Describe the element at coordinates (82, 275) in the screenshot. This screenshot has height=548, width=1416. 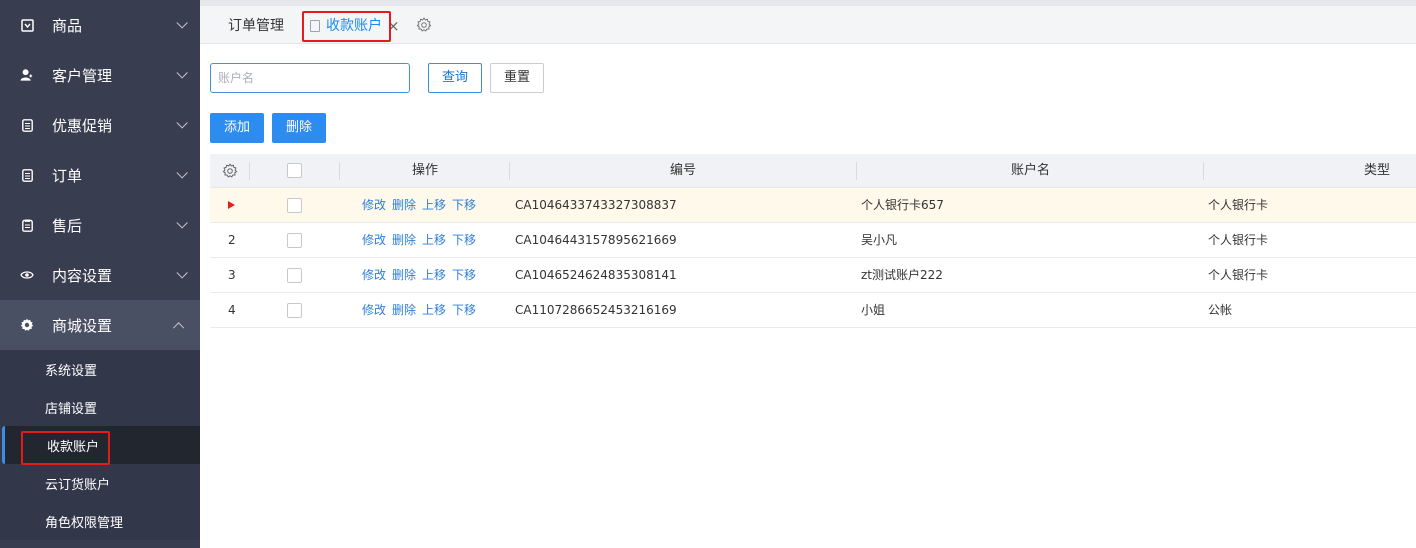
I see `sidebar-item-label: 内容设置` at that location.